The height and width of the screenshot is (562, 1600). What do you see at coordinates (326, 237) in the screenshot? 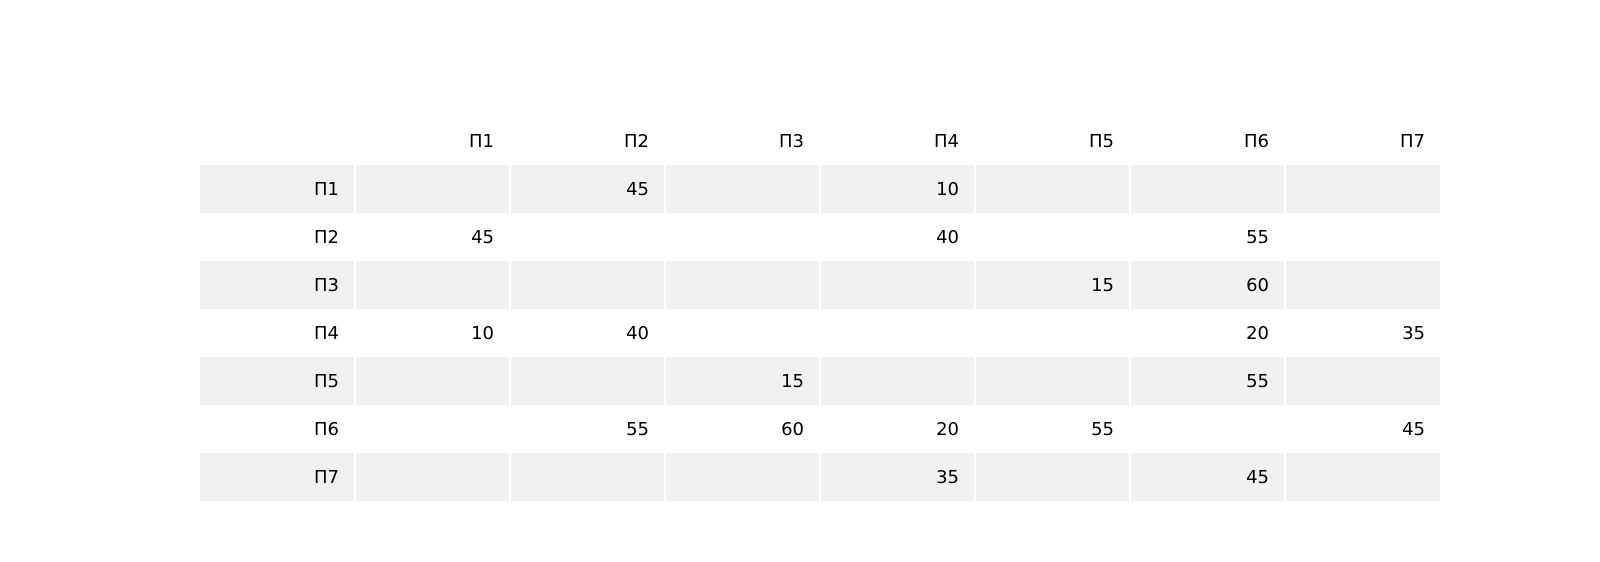
I see `row-header-cell: П2` at bounding box center [326, 237].